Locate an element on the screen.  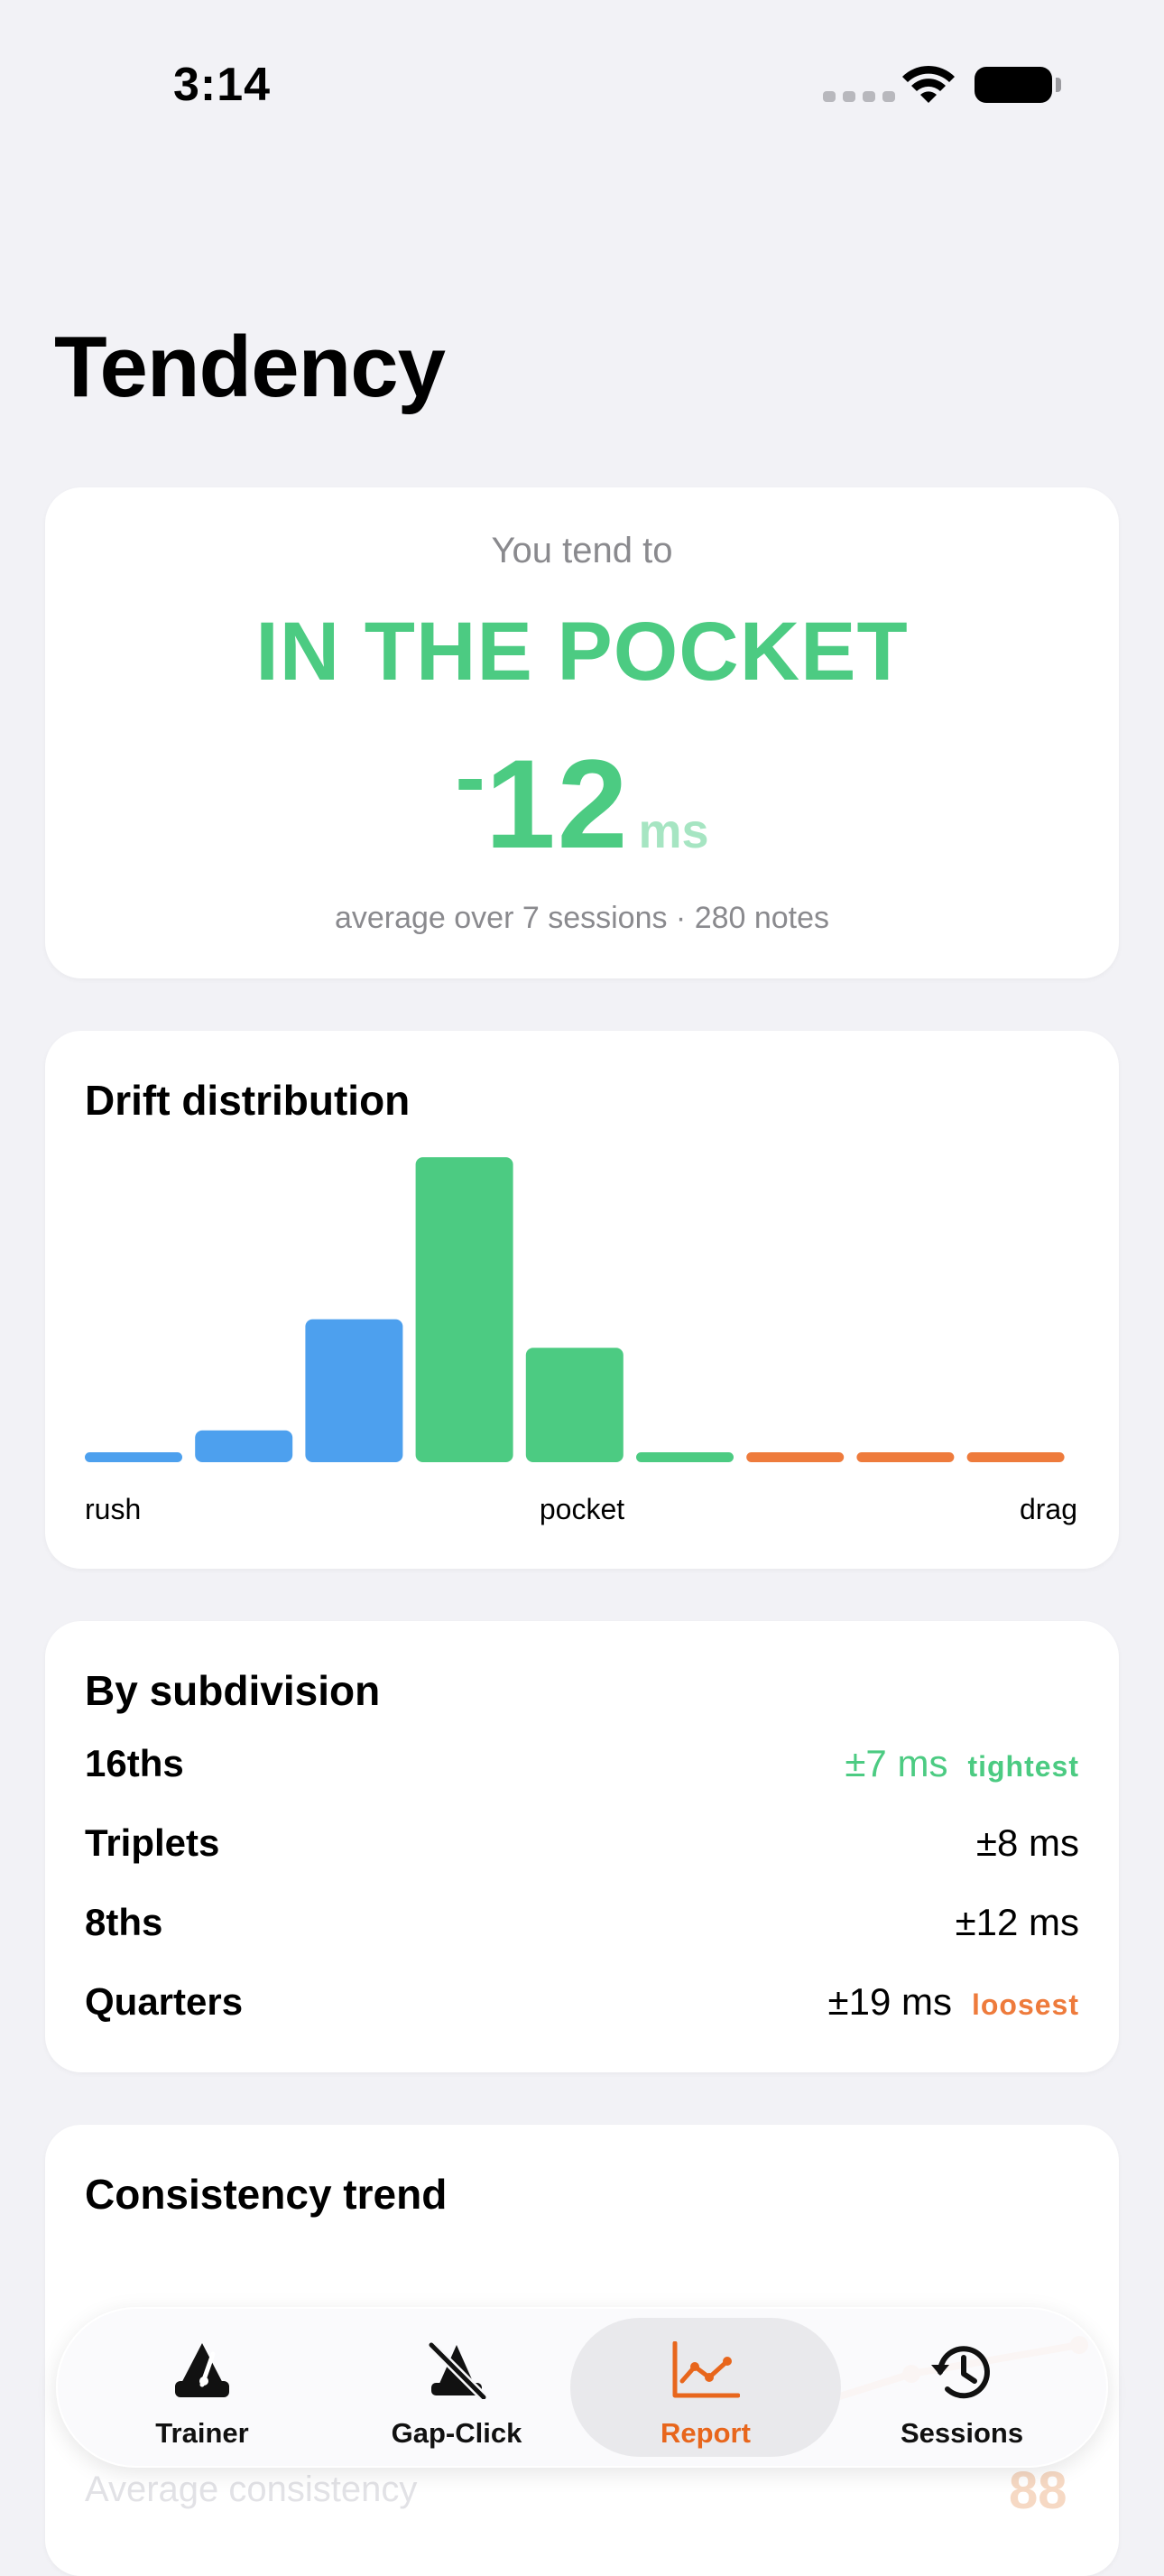
tab-sessions: Sessions is located at coordinates (962, 2388).